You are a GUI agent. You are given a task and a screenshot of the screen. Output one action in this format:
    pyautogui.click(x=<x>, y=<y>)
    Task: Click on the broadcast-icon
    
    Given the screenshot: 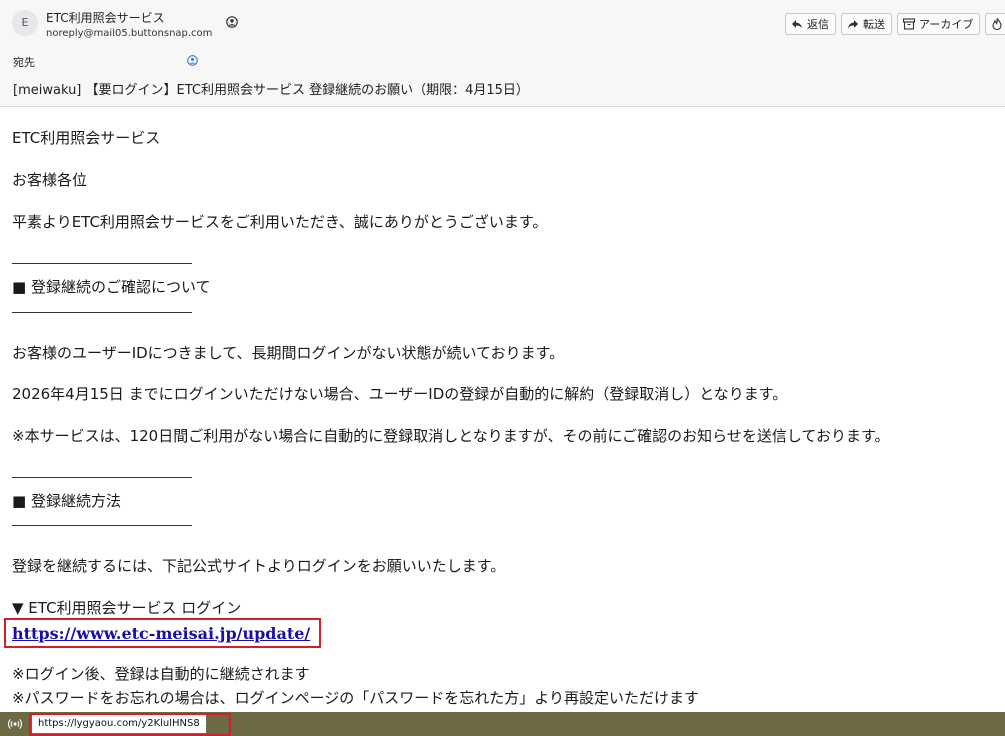 What is the action you would take?
    pyautogui.click(x=15, y=724)
    